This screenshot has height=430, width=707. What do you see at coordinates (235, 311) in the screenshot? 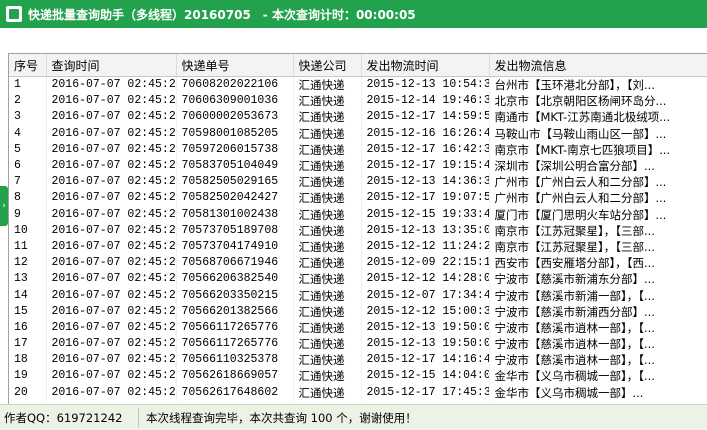
I see `cell-tracking-number: 70566201382566` at bounding box center [235, 311].